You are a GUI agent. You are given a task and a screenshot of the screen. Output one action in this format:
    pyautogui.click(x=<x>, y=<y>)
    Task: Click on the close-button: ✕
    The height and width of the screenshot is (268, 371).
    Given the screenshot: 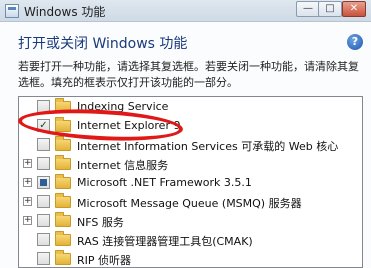 What is the action you would take?
    pyautogui.click(x=354, y=9)
    